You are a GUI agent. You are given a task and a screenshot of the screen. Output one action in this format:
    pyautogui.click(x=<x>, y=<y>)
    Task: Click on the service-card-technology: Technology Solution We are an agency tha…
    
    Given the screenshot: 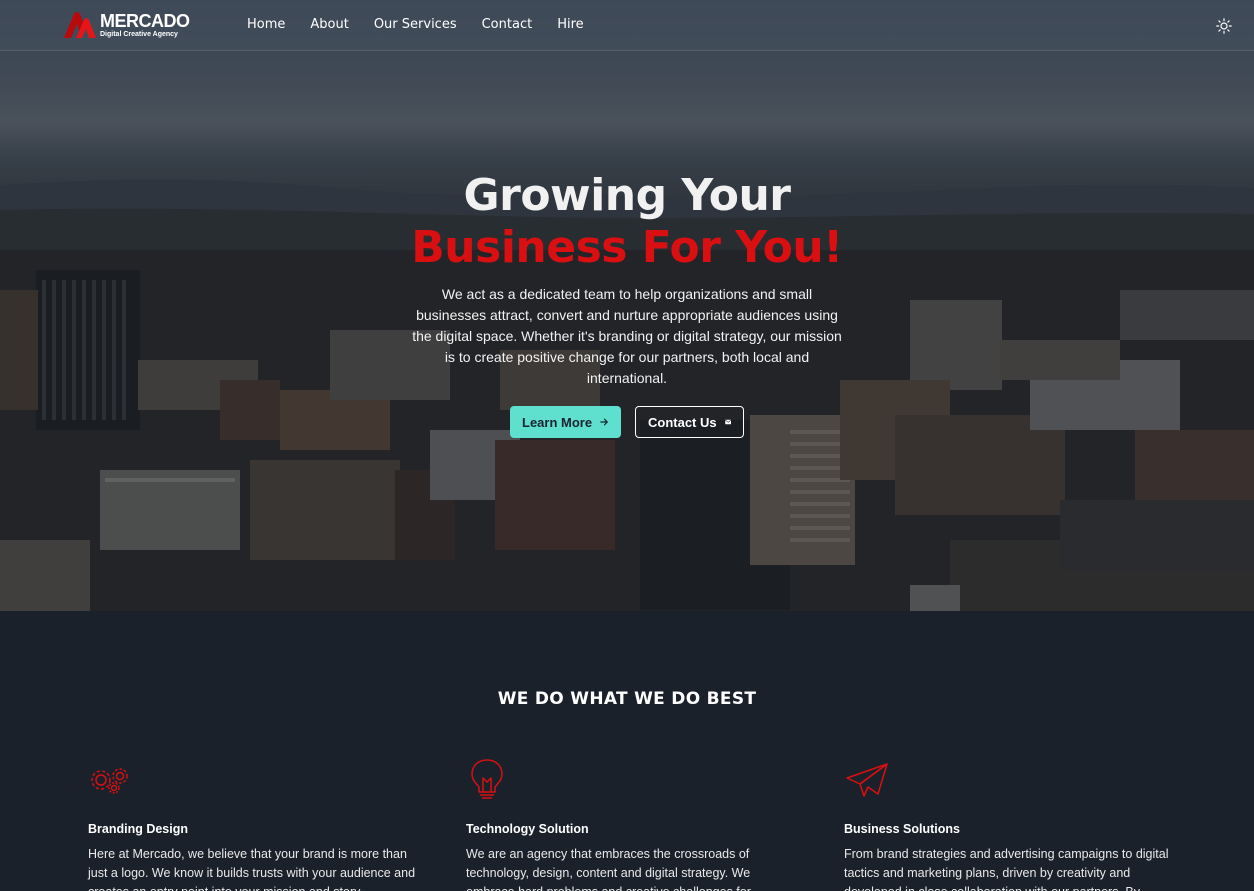 What is the action you would take?
    pyautogui.click(x=636, y=823)
    